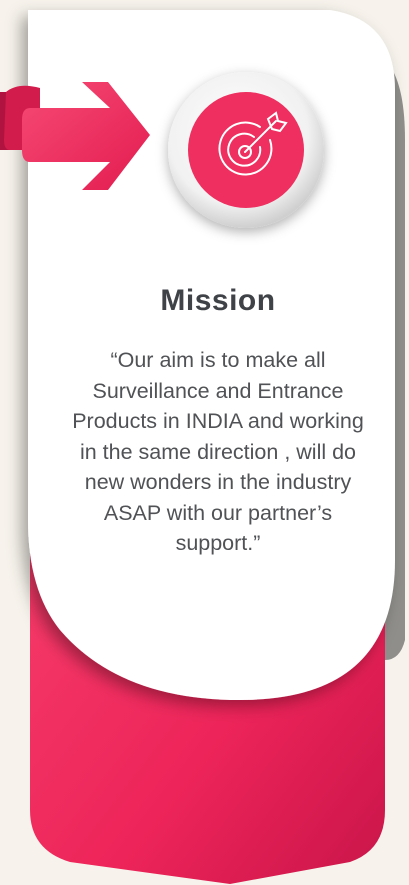  What do you see at coordinates (246, 150) in the screenshot?
I see `icon-badge` at bounding box center [246, 150].